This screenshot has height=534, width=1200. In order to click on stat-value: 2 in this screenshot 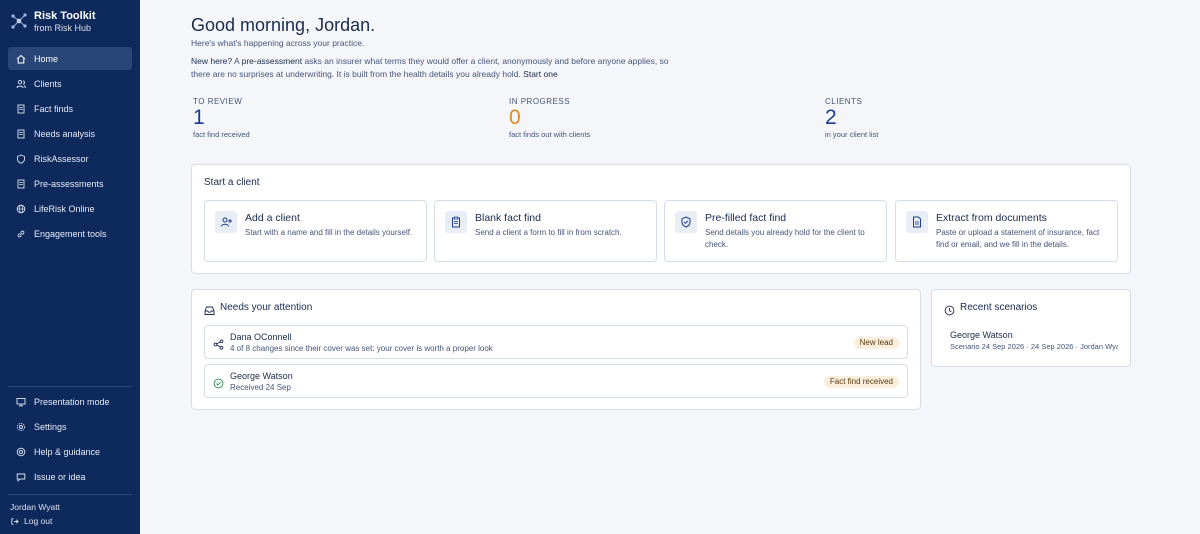, I will do `click(831, 117)`.